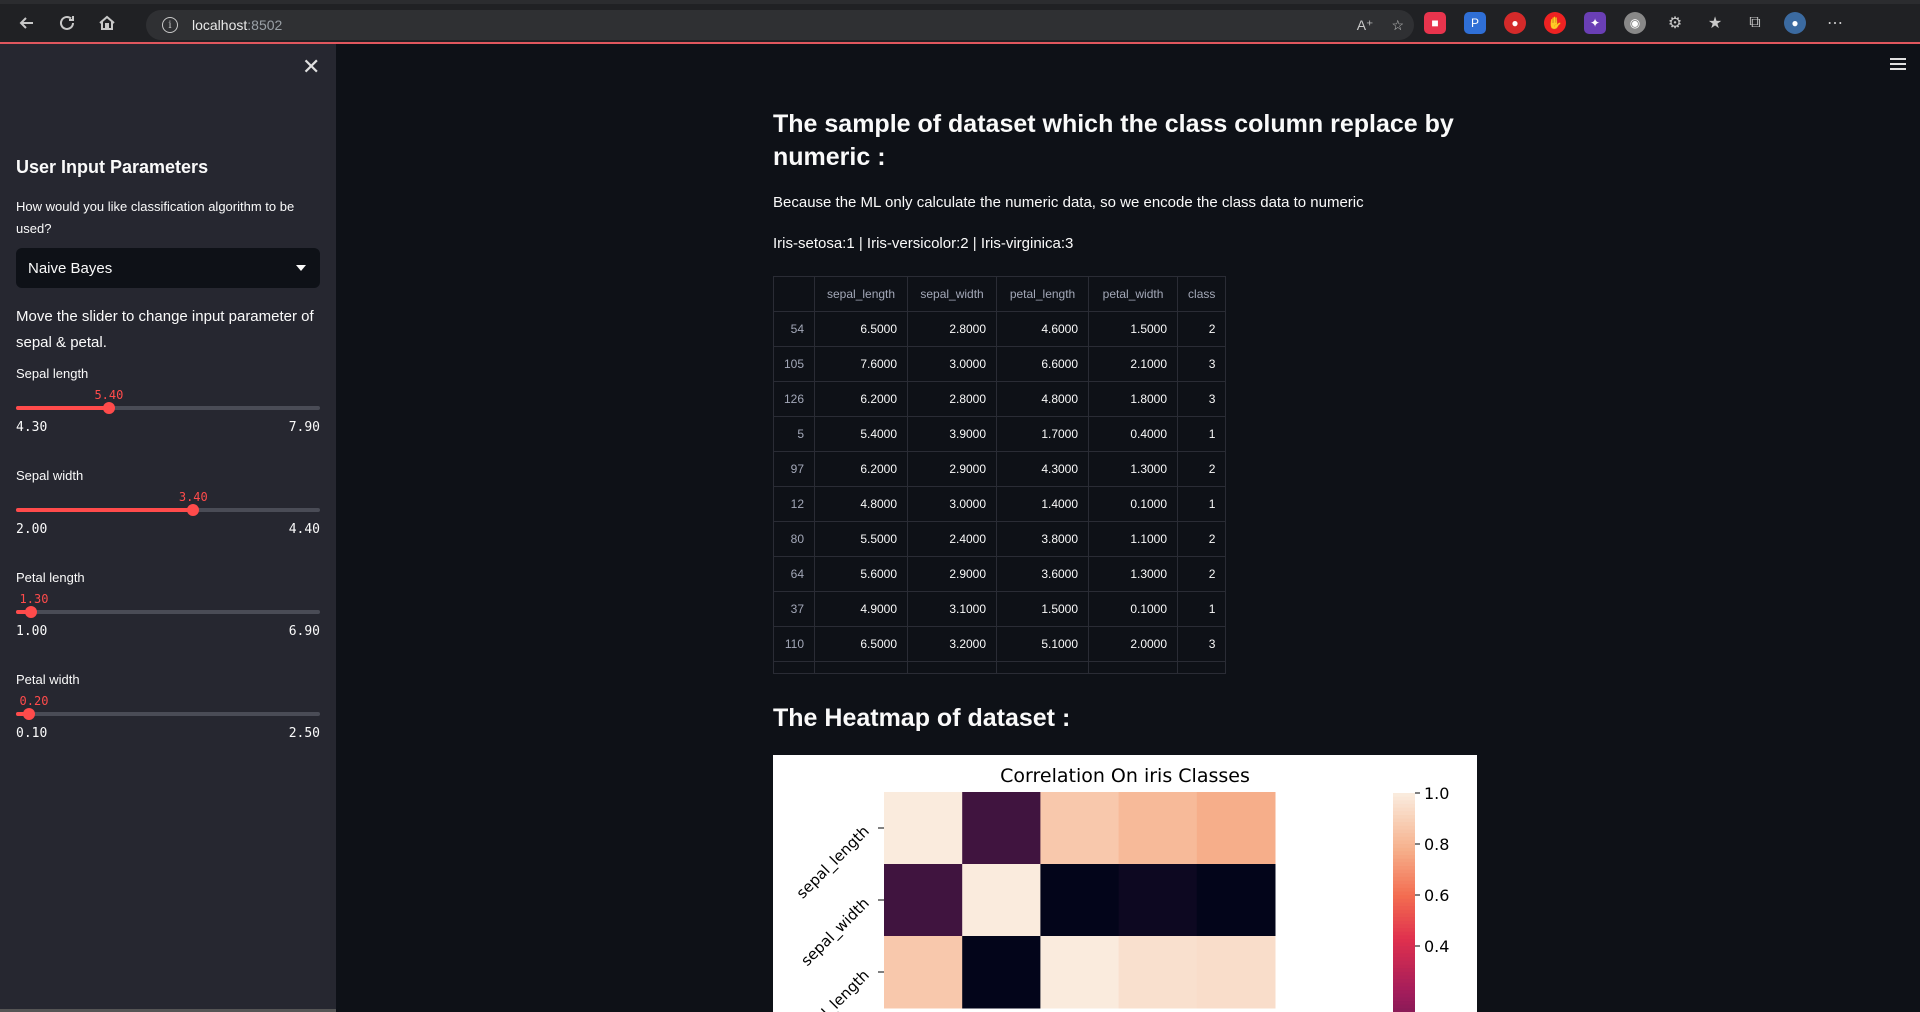 The height and width of the screenshot is (1012, 1920). Describe the element at coordinates (67, 23) in the screenshot. I see `refresh-icon` at that location.